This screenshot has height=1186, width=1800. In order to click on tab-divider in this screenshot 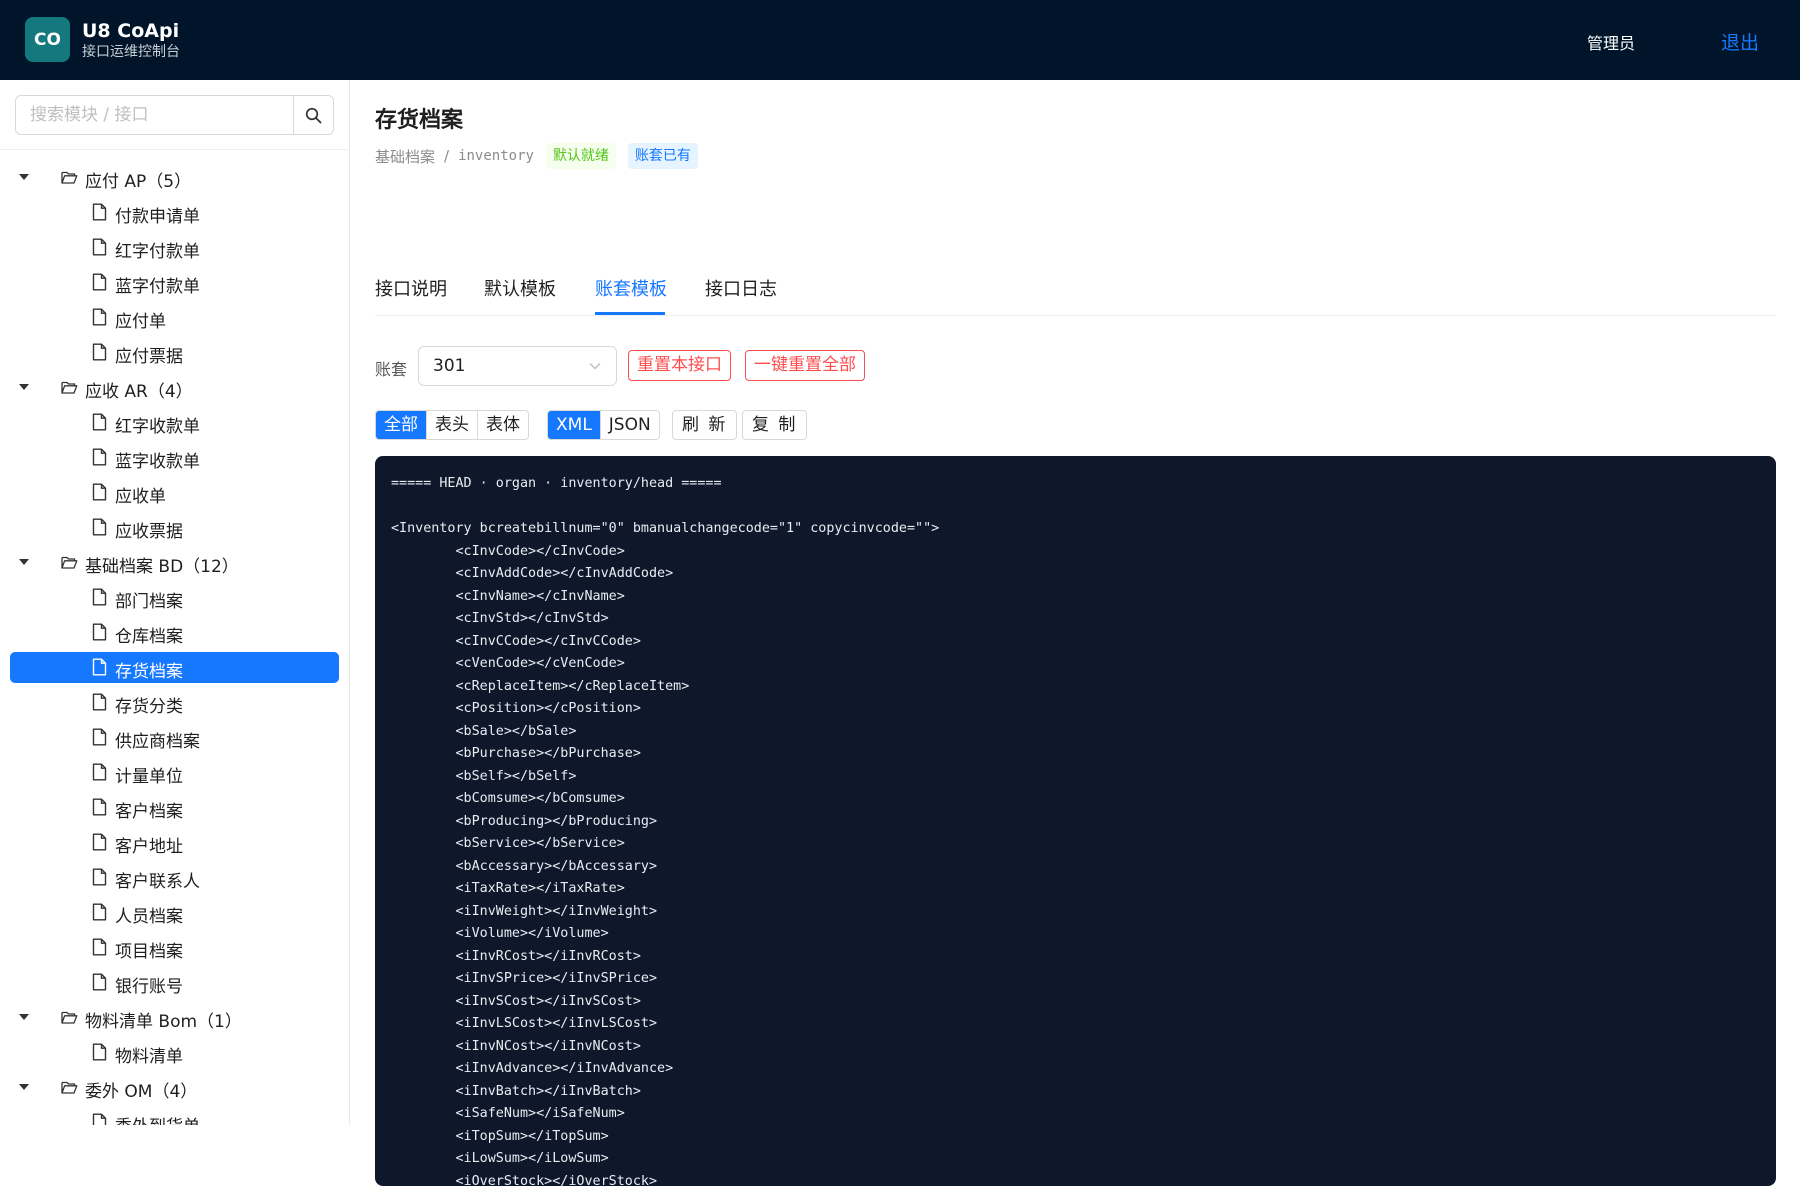, I will do `click(1075, 315)`.